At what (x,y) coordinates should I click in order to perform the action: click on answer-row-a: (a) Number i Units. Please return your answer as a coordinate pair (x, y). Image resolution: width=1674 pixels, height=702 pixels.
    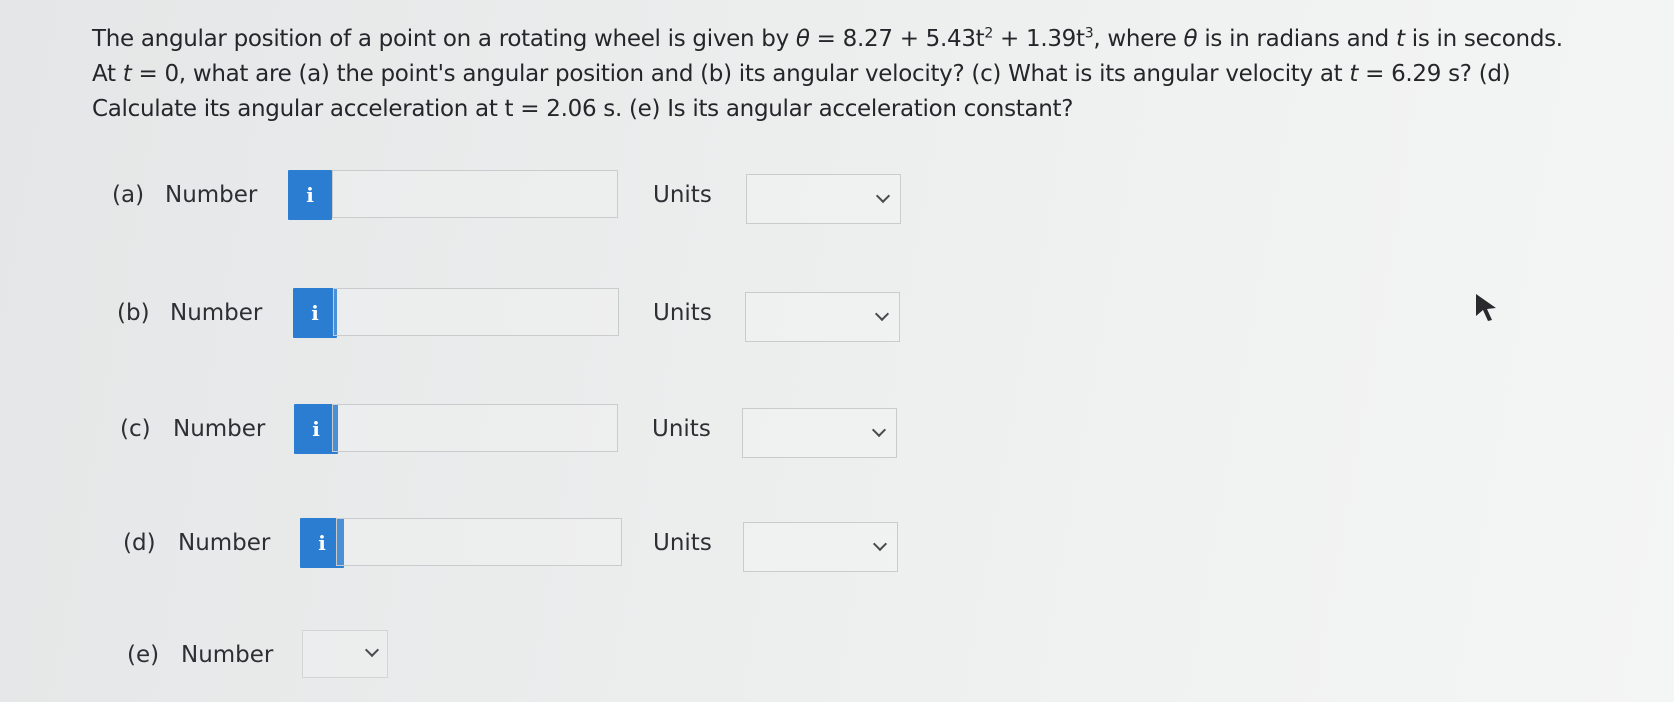
    Looking at the image, I should click on (837, 200).